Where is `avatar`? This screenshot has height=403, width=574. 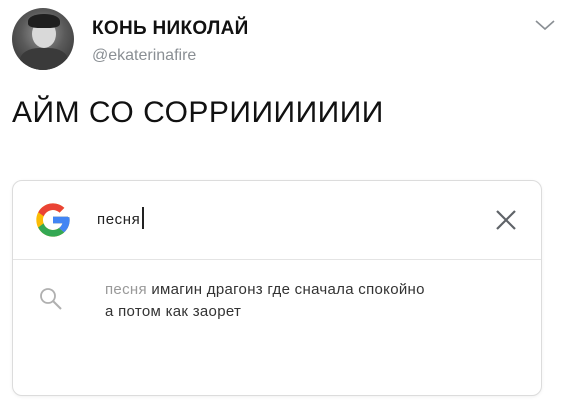
avatar is located at coordinates (43, 39).